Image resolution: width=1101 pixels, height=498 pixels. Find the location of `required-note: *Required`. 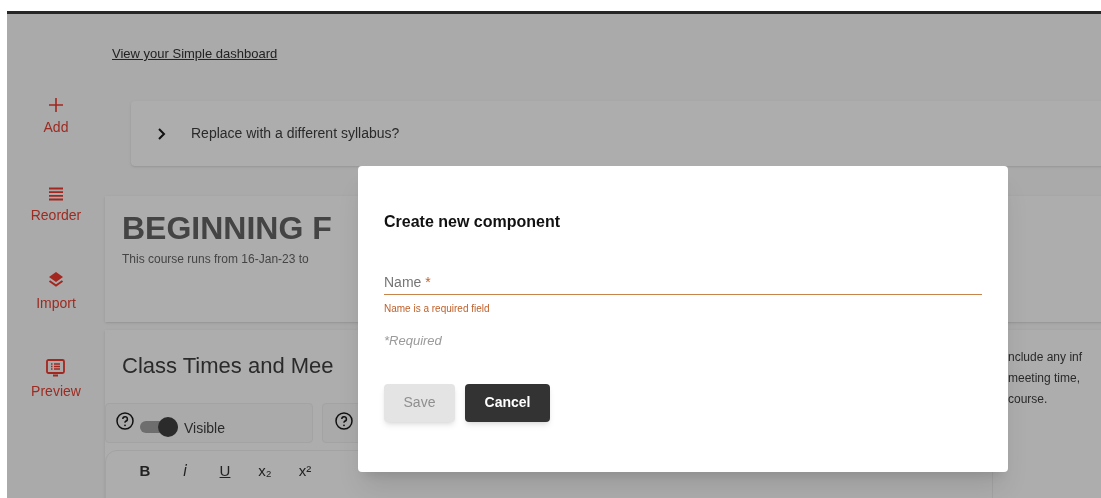

required-note: *Required is located at coordinates (413, 341).